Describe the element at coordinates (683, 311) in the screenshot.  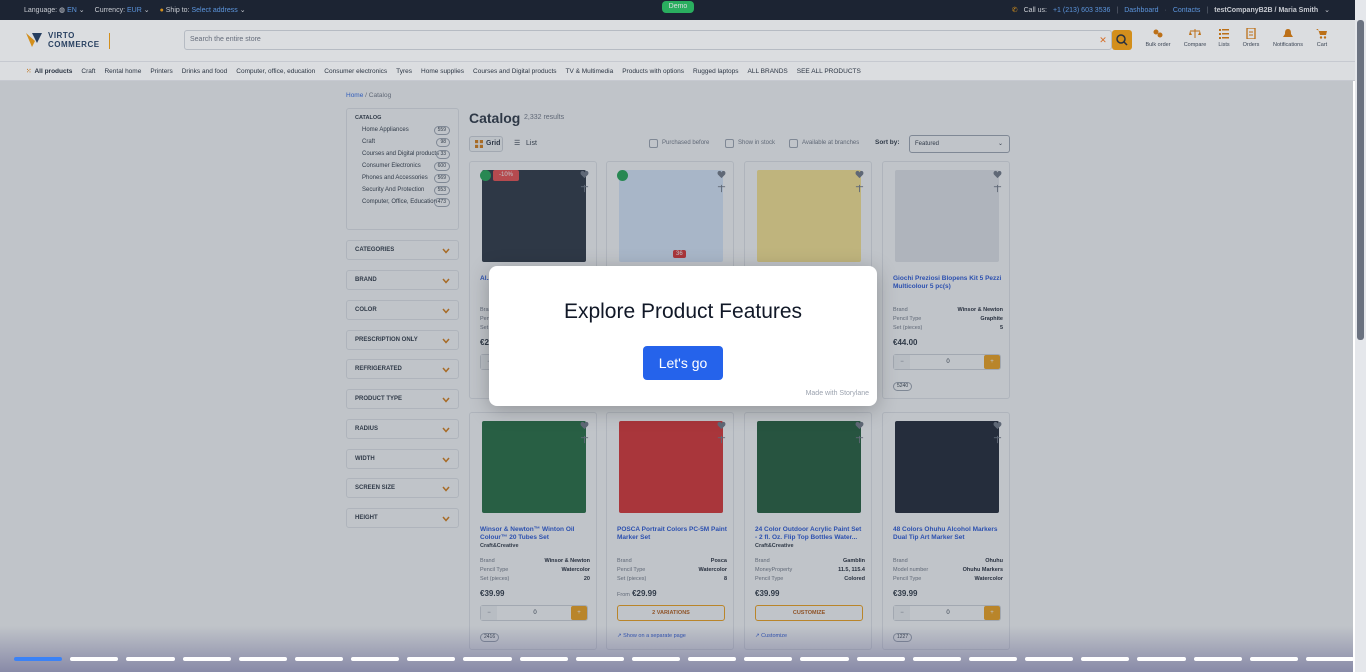
I see `modal-title: Explore Product Features` at that location.